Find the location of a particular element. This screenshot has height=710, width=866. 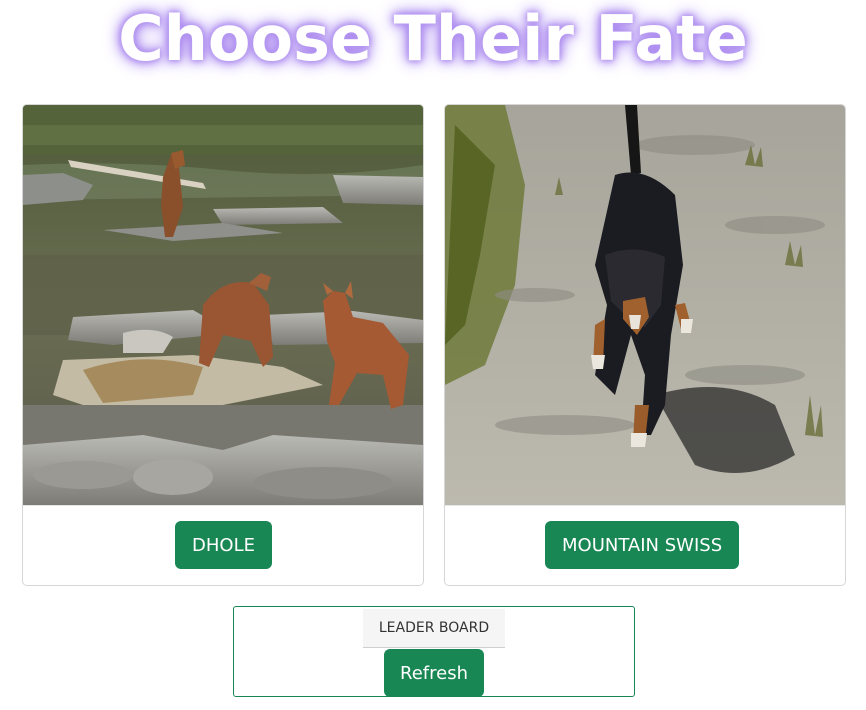

choose-mountain-swiss-button: MOUNTAIN SWISS is located at coordinates (642, 545).